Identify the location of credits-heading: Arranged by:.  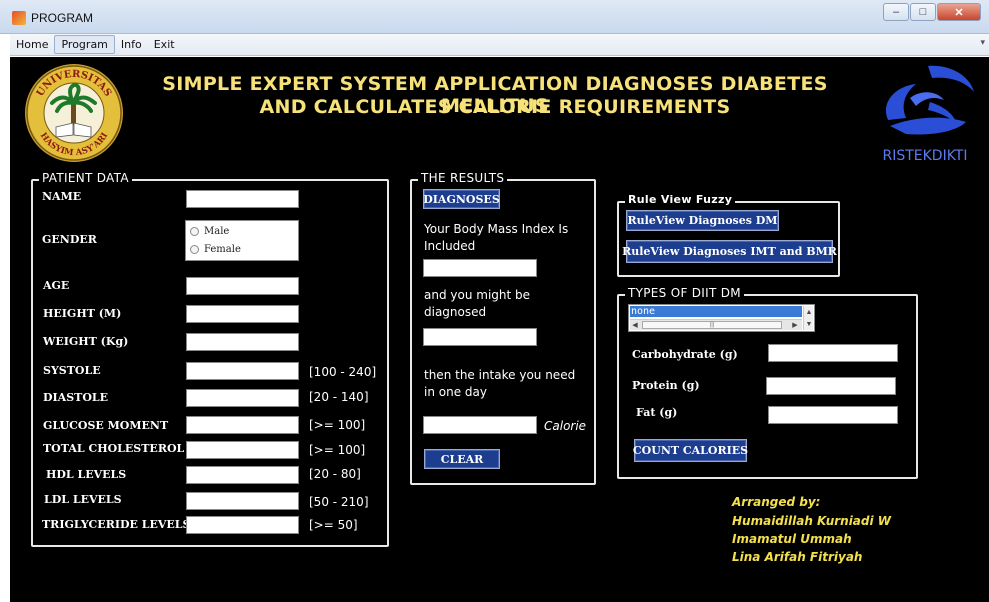
(776, 502).